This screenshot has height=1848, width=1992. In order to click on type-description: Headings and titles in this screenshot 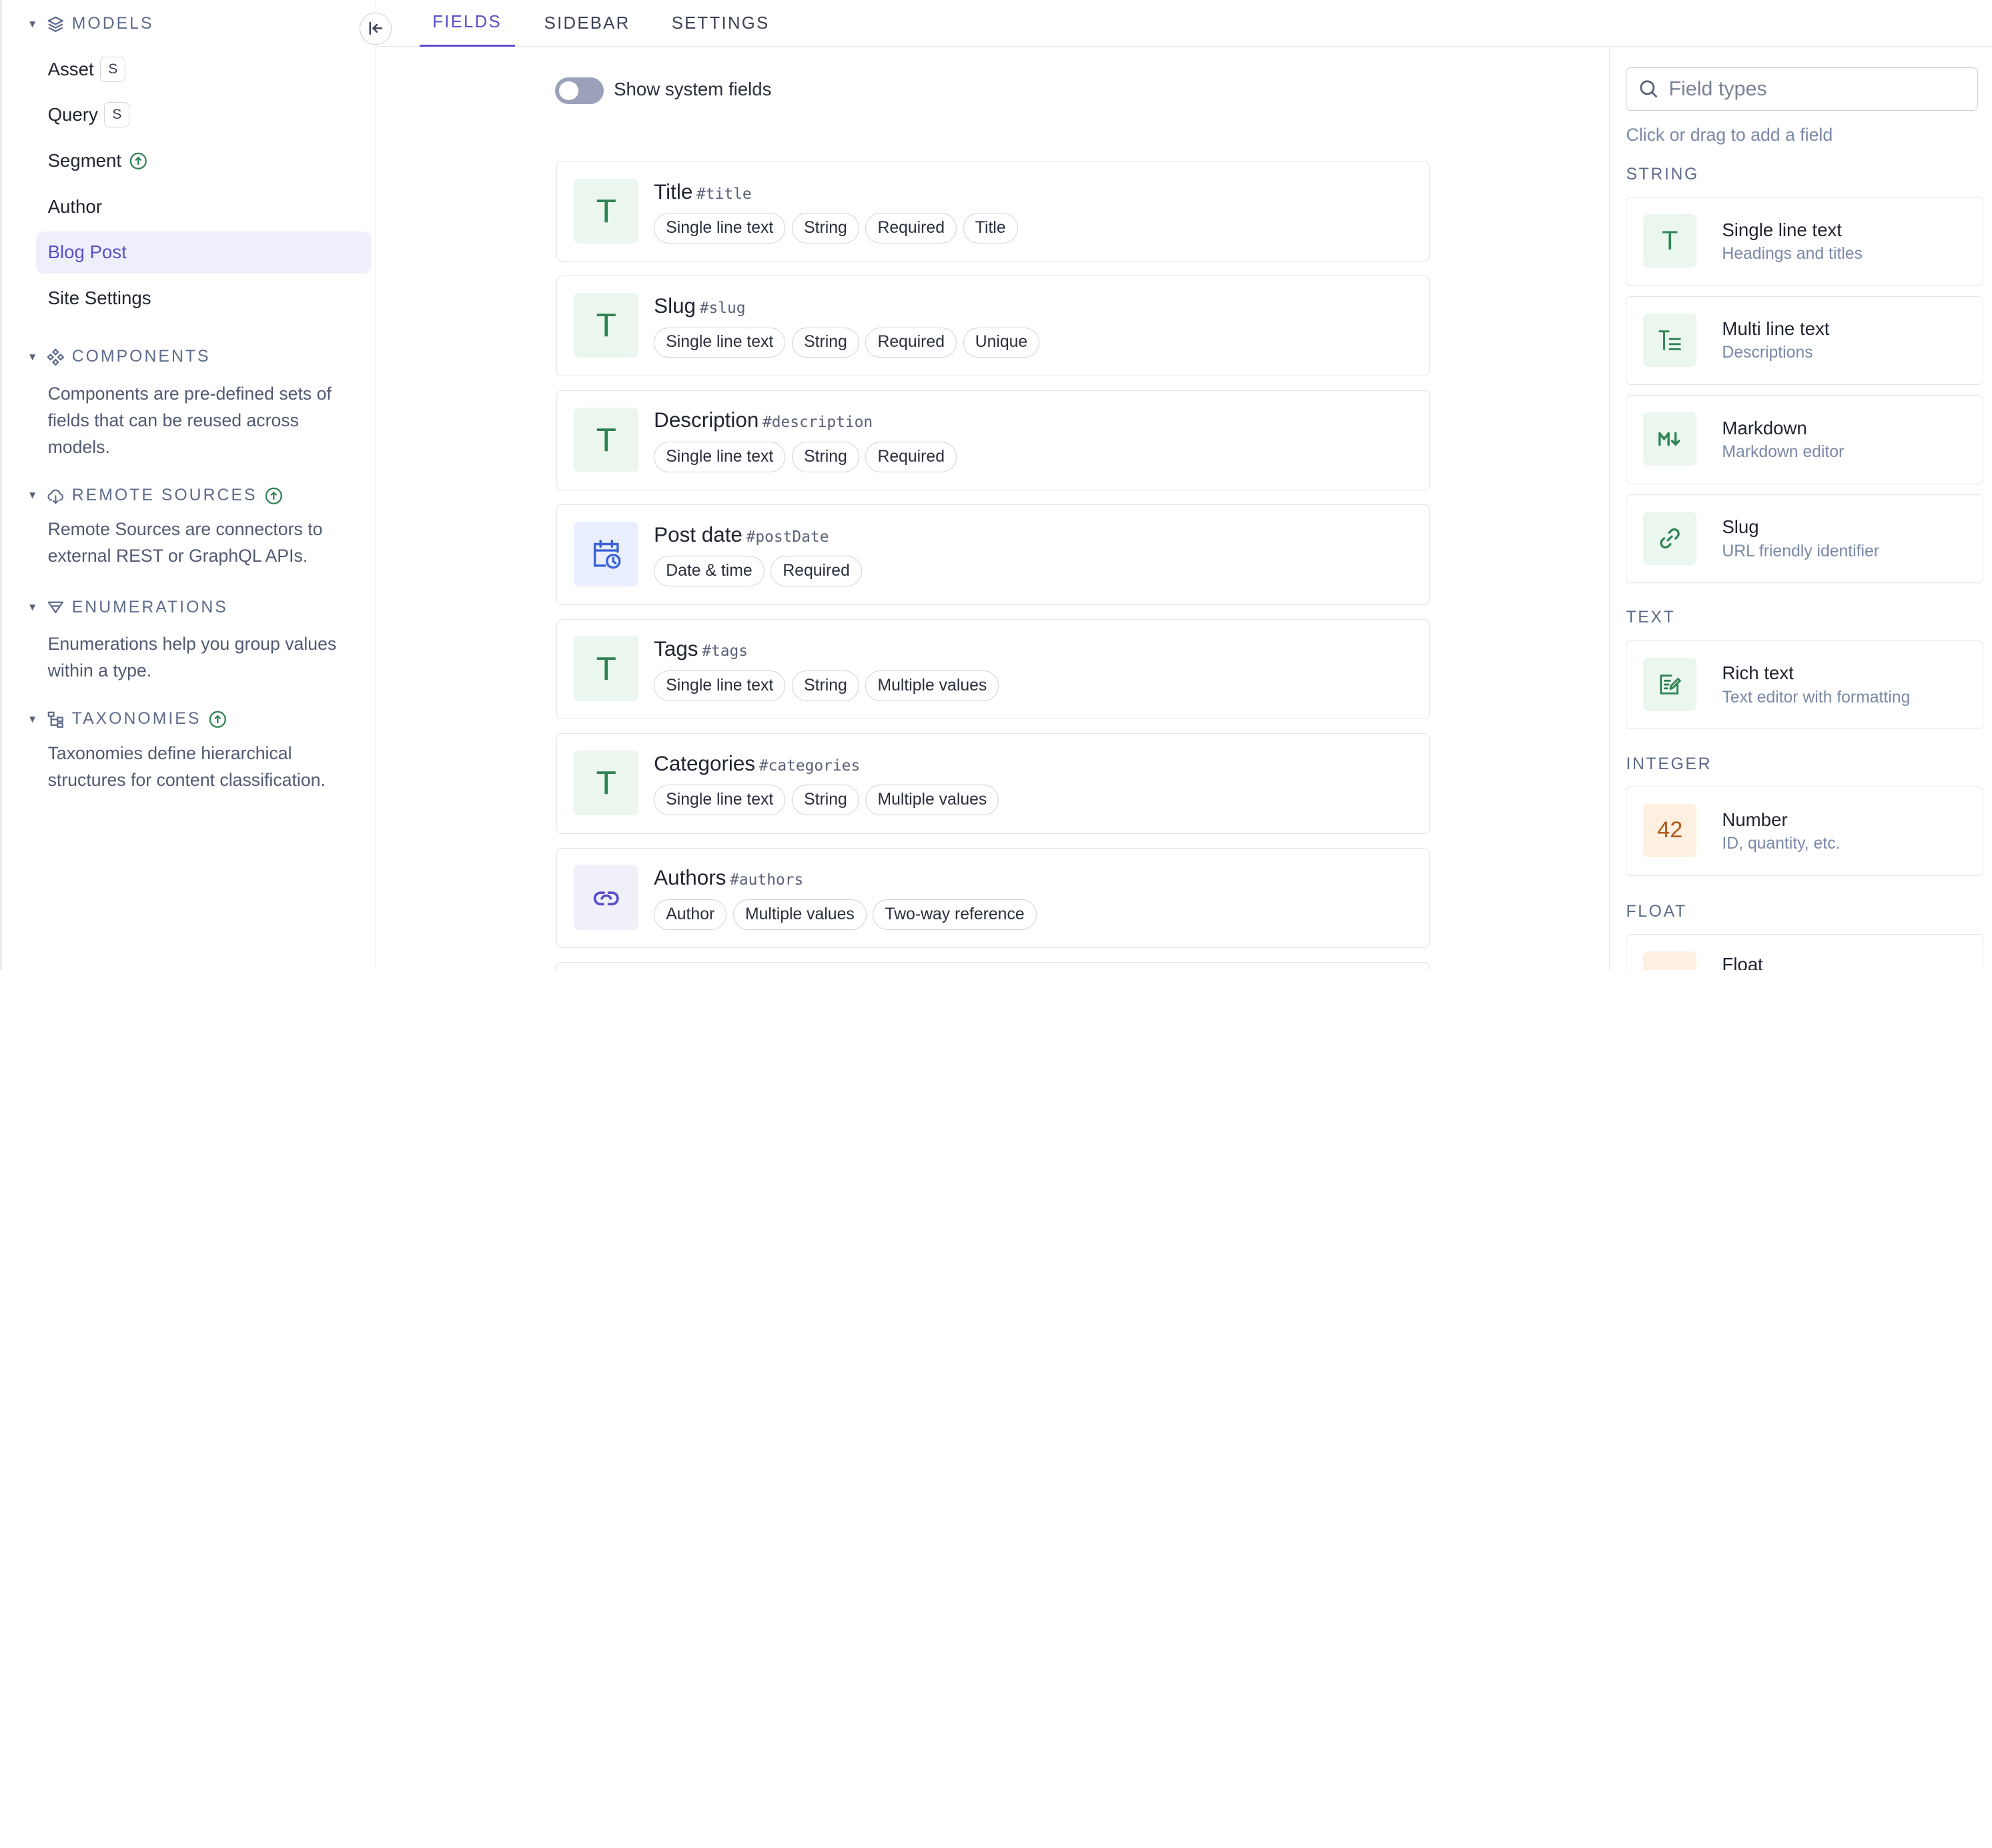, I will do `click(1792, 254)`.